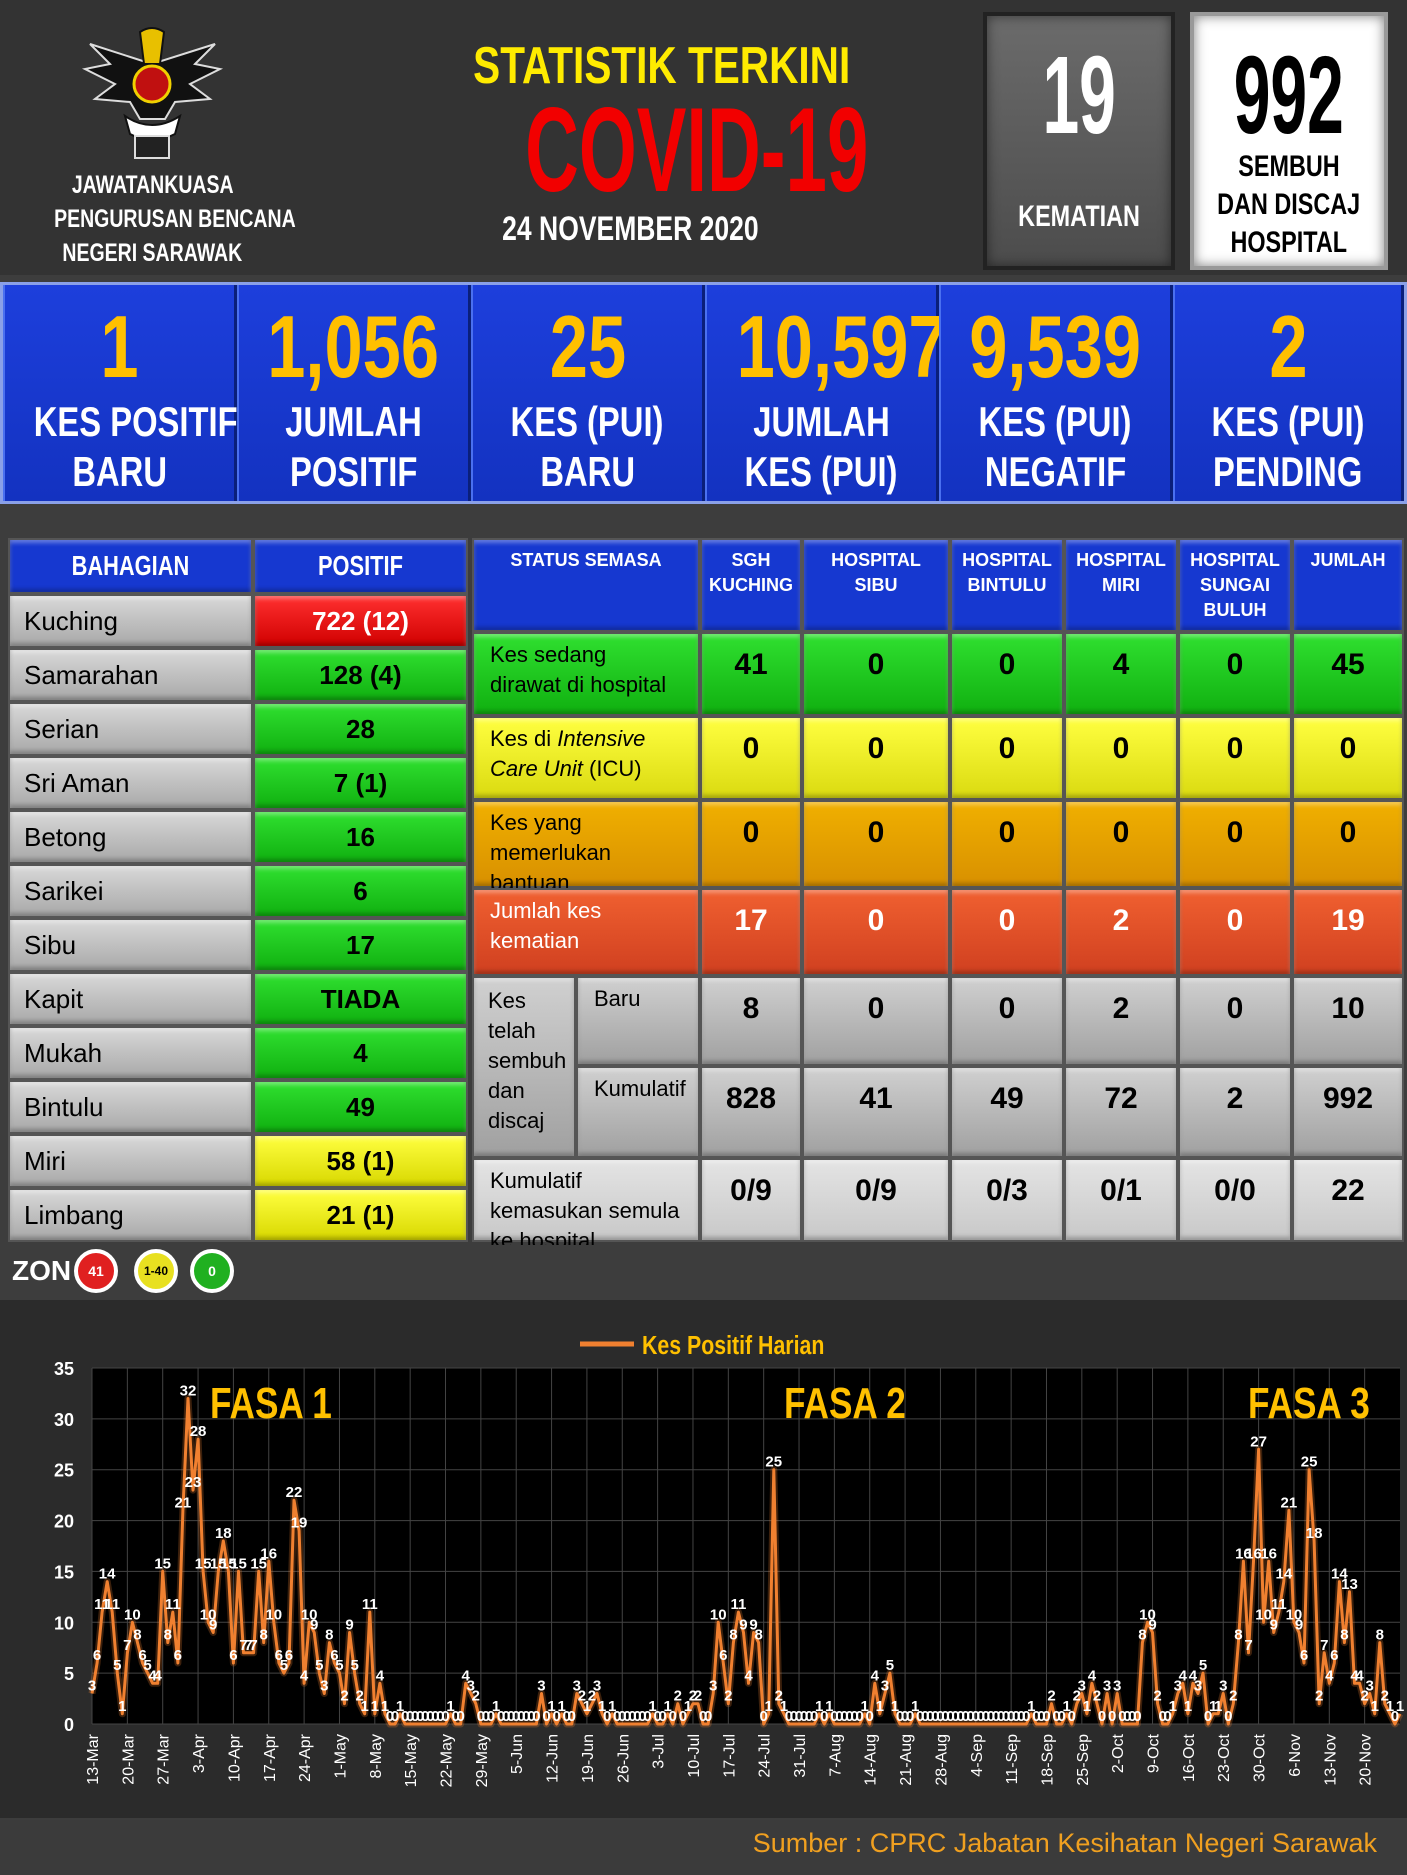 The width and height of the screenshot is (1407, 1875). I want to click on division-value: 58 (1), so click(360, 1161).